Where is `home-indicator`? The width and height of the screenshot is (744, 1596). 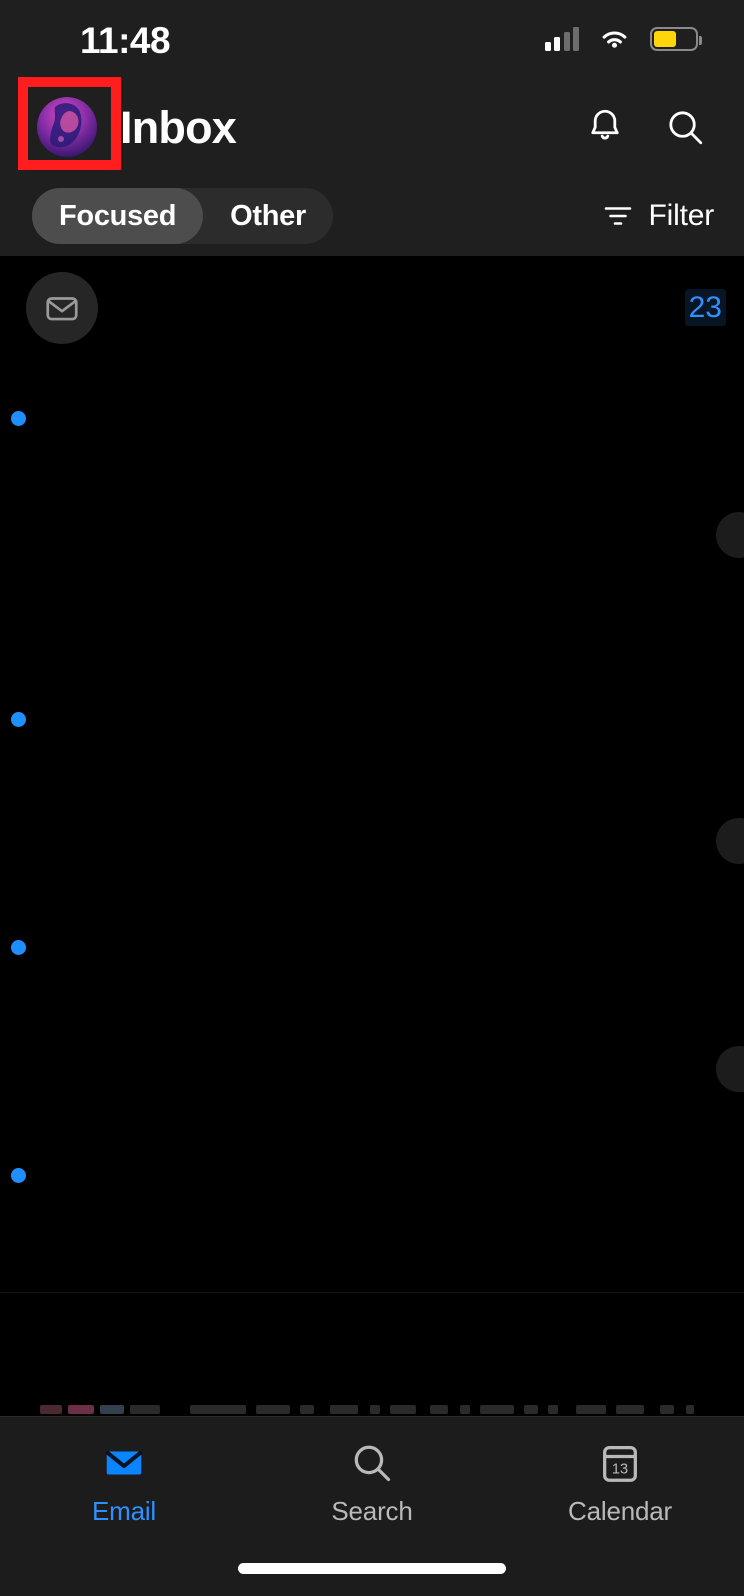 home-indicator is located at coordinates (372, 1568).